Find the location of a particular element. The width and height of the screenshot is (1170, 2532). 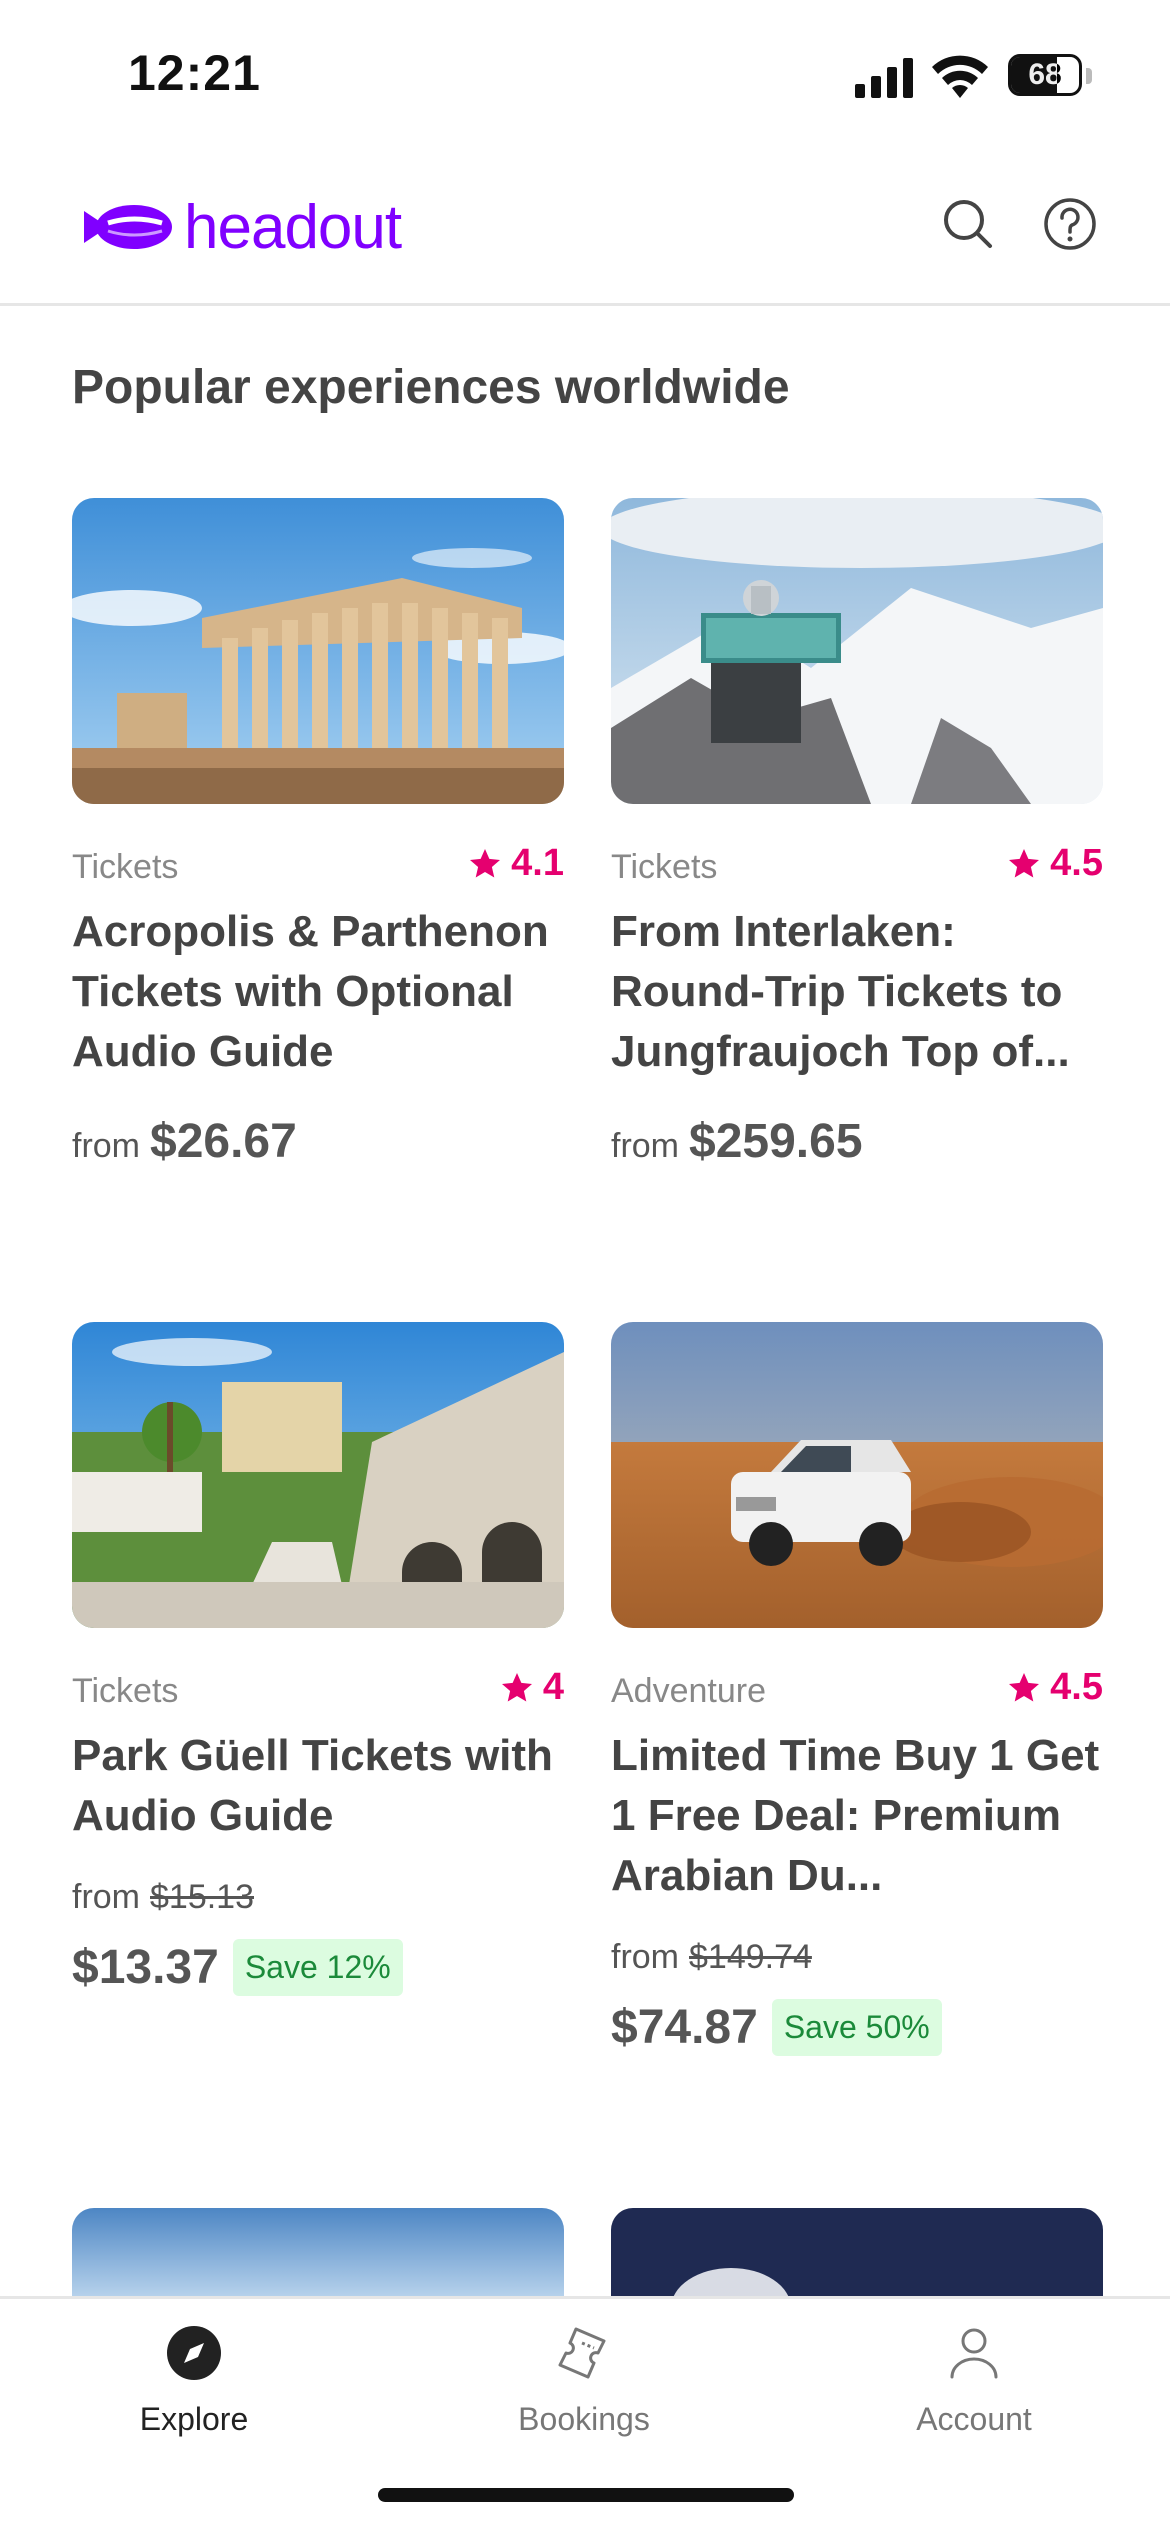

ticket-icon is located at coordinates (582, 2353).